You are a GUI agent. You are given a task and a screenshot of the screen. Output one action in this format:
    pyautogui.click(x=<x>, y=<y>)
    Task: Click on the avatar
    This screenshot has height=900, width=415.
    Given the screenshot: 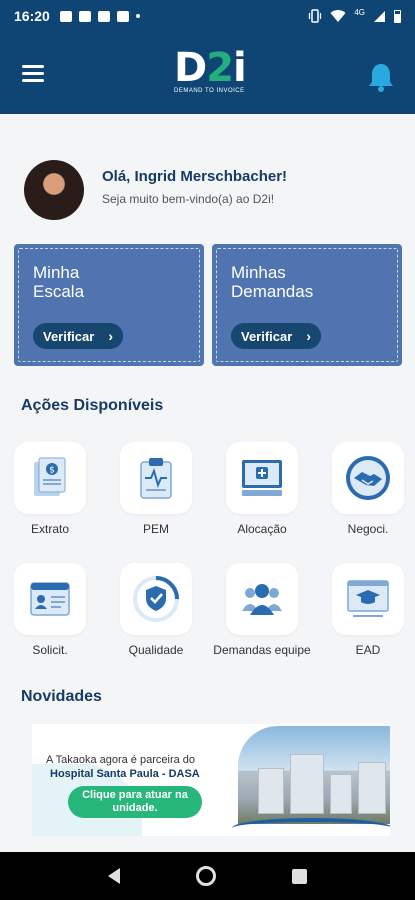 What is the action you would take?
    pyautogui.click(x=54, y=190)
    